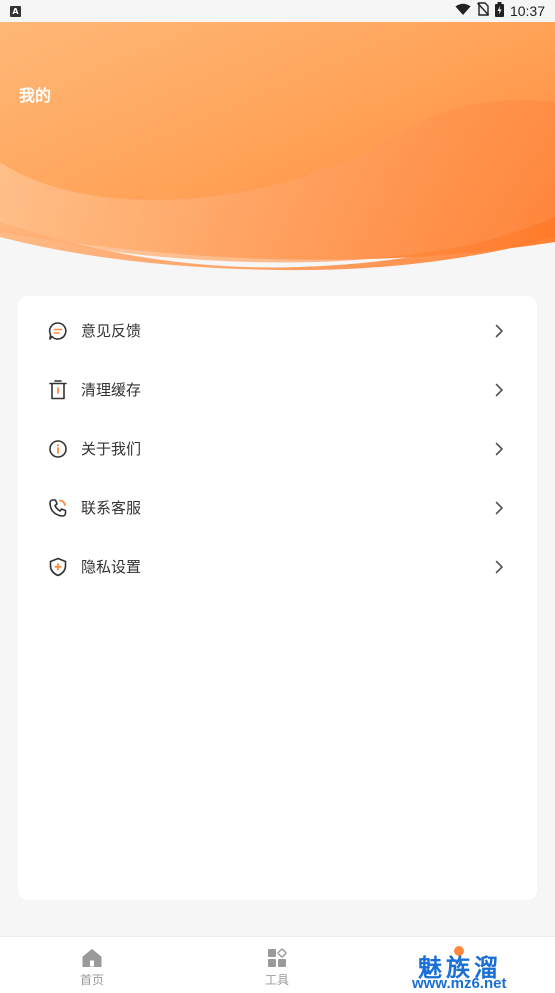  I want to click on status-right: 10:37, so click(500, 11).